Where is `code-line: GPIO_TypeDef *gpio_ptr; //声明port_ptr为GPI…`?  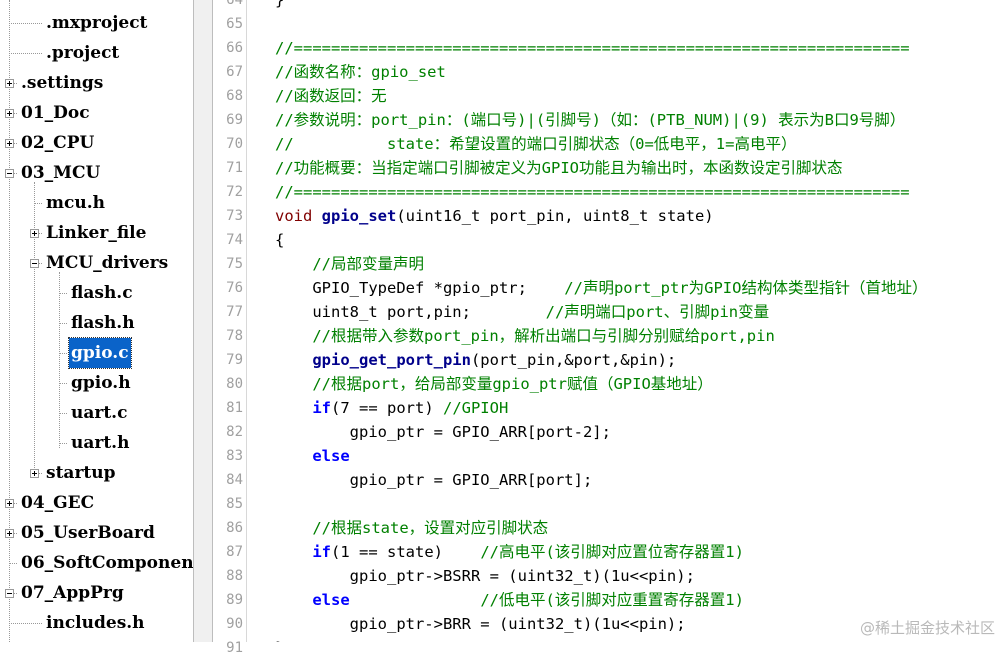 code-line: GPIO_TypeDef *gpio_ptr; //声明port_ptr为GPI… is located at coordinates (601, 288).